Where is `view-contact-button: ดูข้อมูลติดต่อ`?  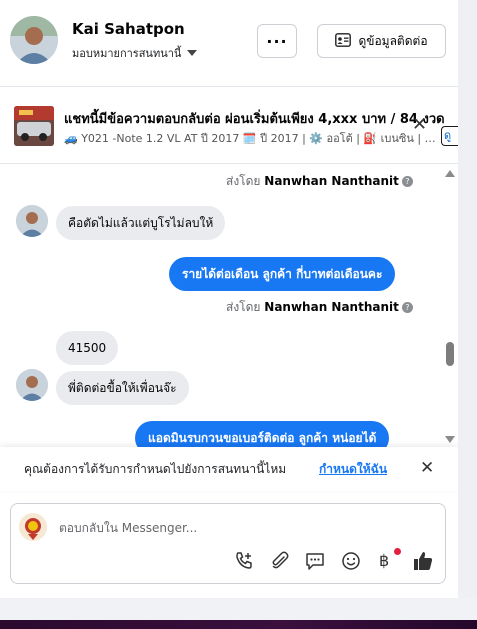
view-contact-button: ดูข้อมูลติดต่อ is located at coordinates (381, 41).